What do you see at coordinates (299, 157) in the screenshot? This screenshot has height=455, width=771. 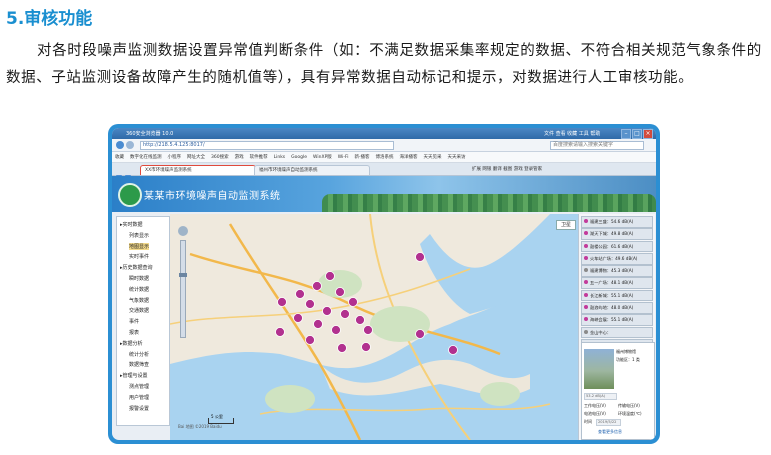 I see `bookmark-item: Google` at bounding box center [299, 157].